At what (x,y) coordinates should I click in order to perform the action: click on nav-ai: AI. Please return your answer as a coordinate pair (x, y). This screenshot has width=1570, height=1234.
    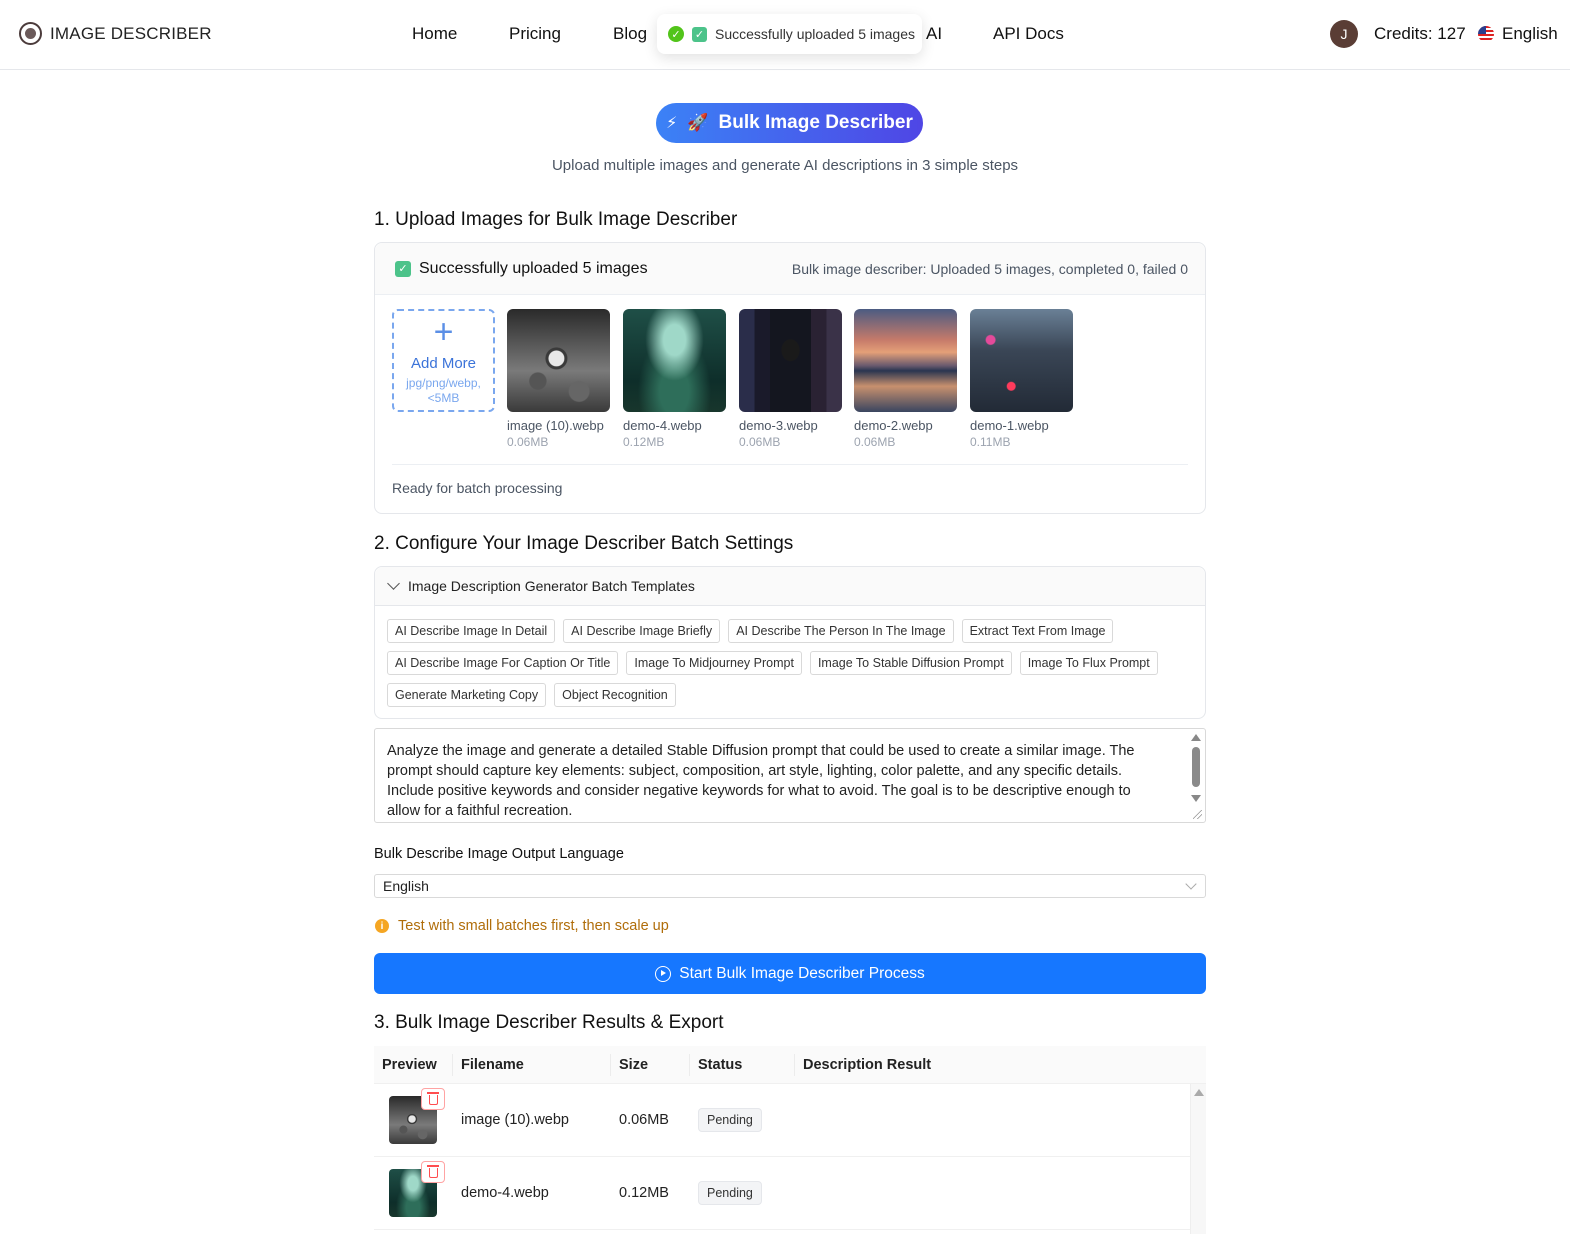
    Looking at the image, I should click on (934, 34).